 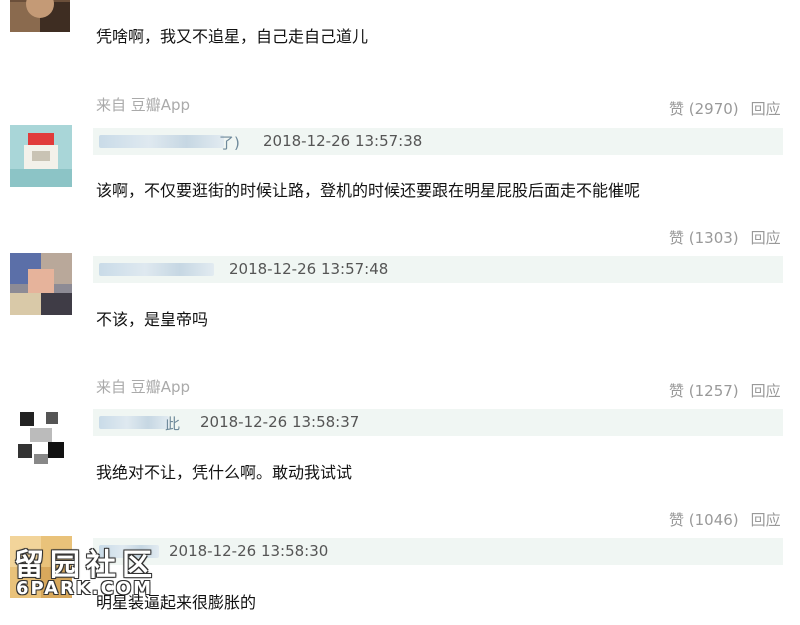 What do you see at coordinates (280, 422) in the screenshot?
I see `comment-timestamp: 2018-12-26 13:58:37` at bounding box center [280, 422].